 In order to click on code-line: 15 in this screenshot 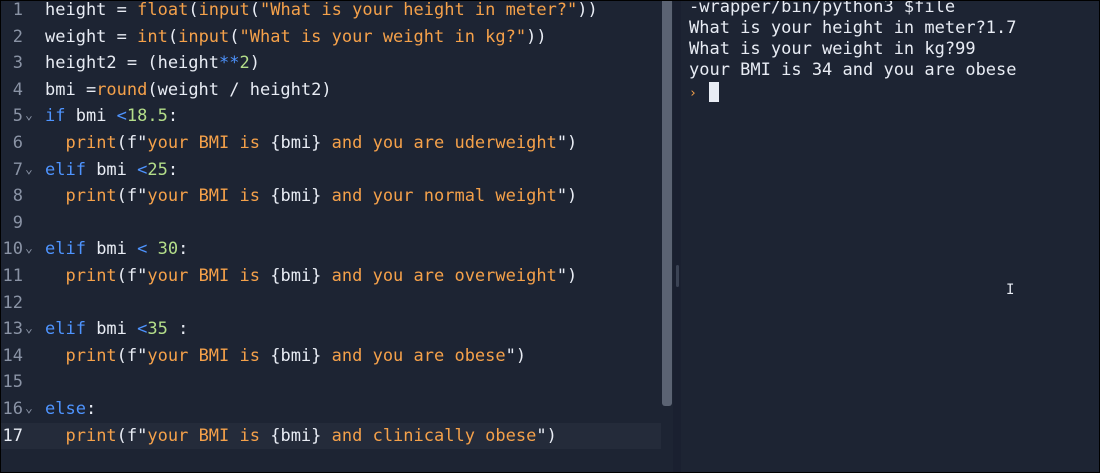, I will do `click(331, 382)`.